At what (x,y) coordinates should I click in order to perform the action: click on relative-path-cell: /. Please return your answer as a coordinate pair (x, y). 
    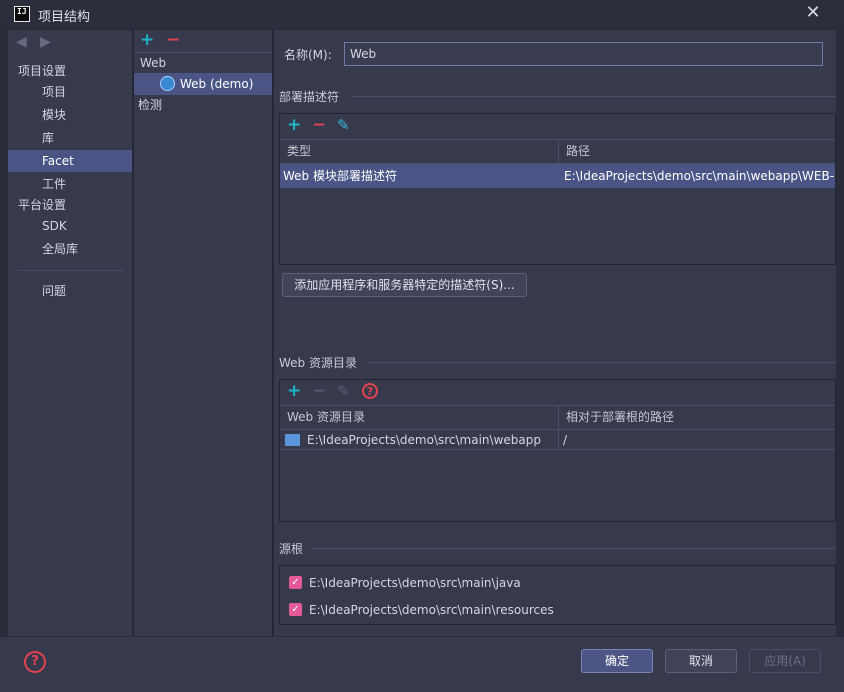
    Looking at the image, I should click on (565, 440).